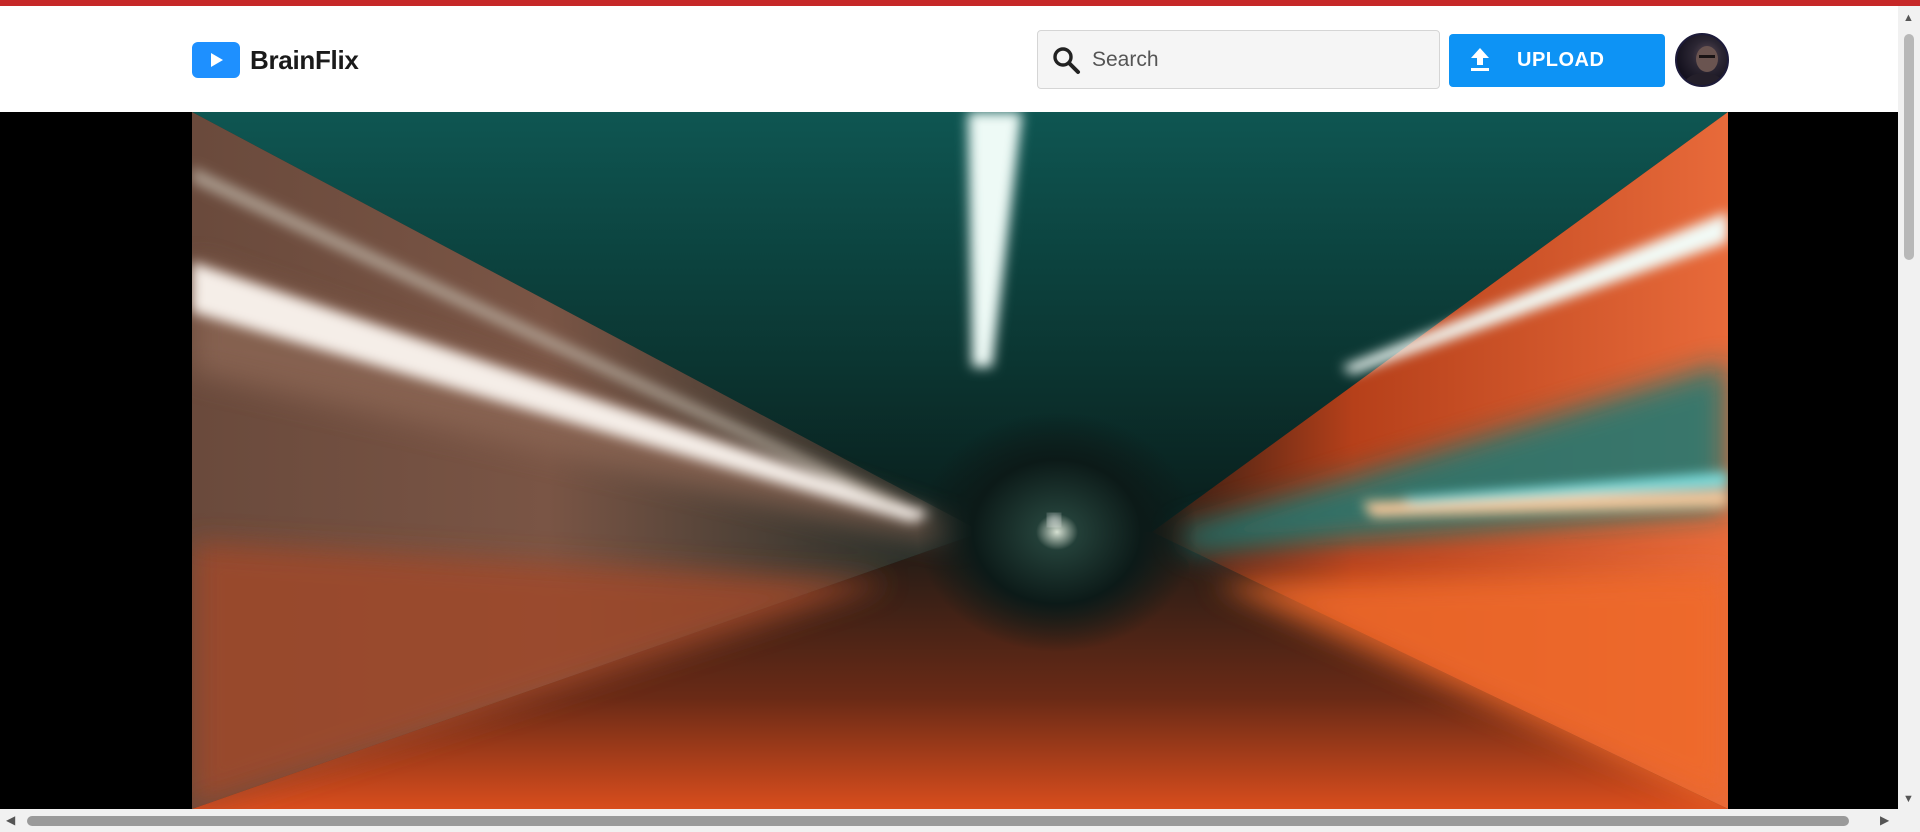  I want to click on site-header: BrainFlix UPLOAD, so click(949, 59).